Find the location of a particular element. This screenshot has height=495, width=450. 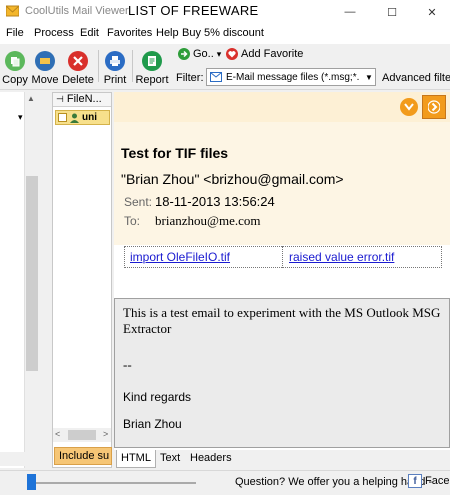

menu-edit: Edit is located at coordinates (89, 33).